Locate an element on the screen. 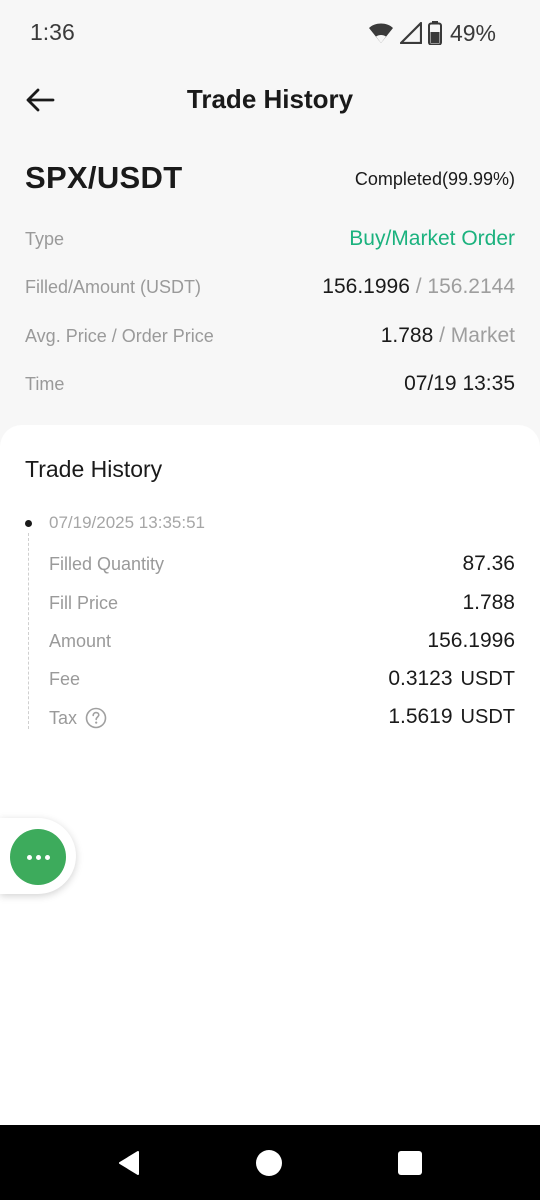 This screenshot has width=540, height=1200. time-value: 07/19 13:35 is located at coordinates (459, 383).